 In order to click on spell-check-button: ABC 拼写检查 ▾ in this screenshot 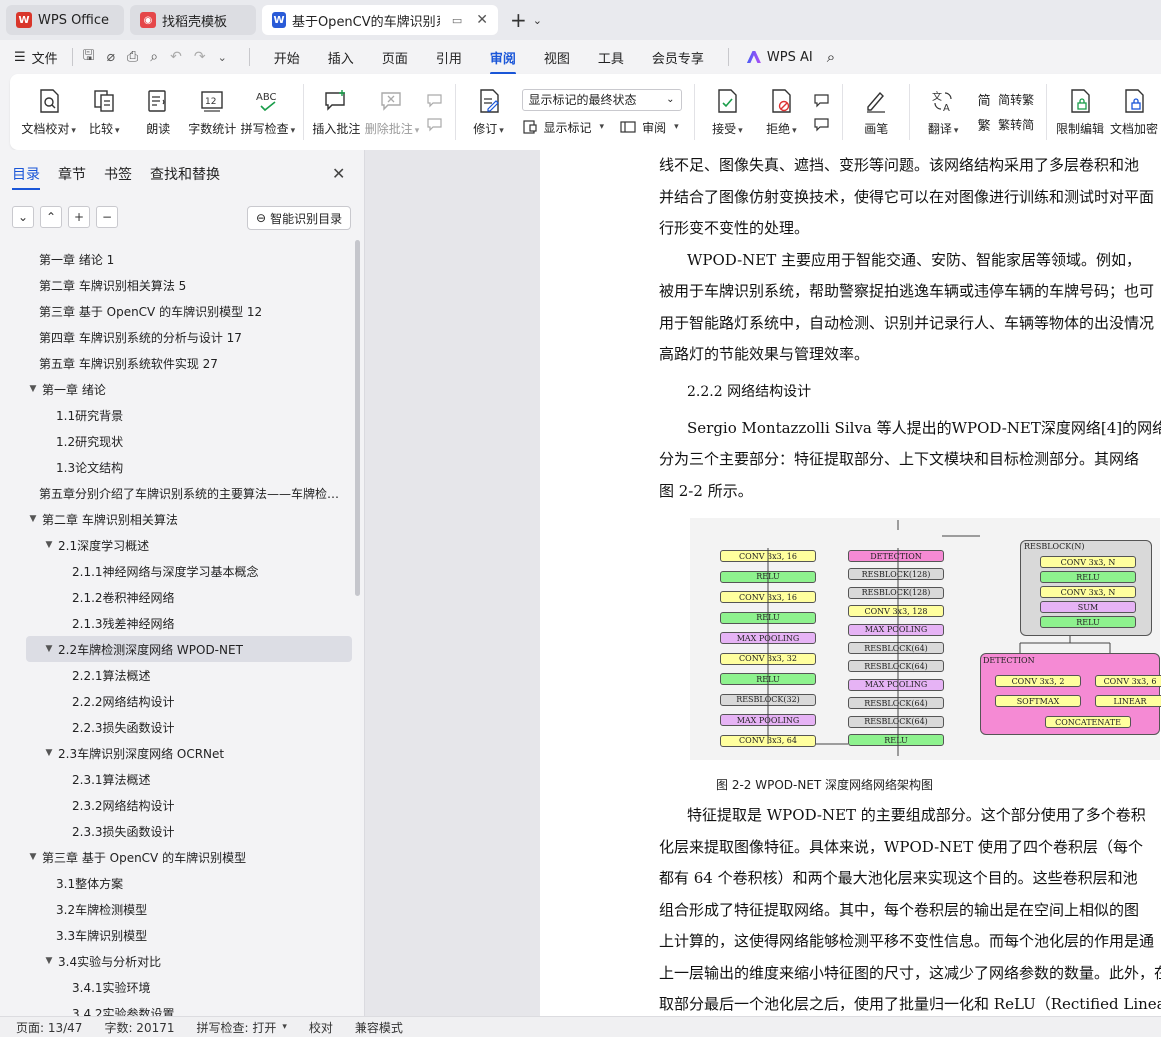, I will do `click(268, 112)`.